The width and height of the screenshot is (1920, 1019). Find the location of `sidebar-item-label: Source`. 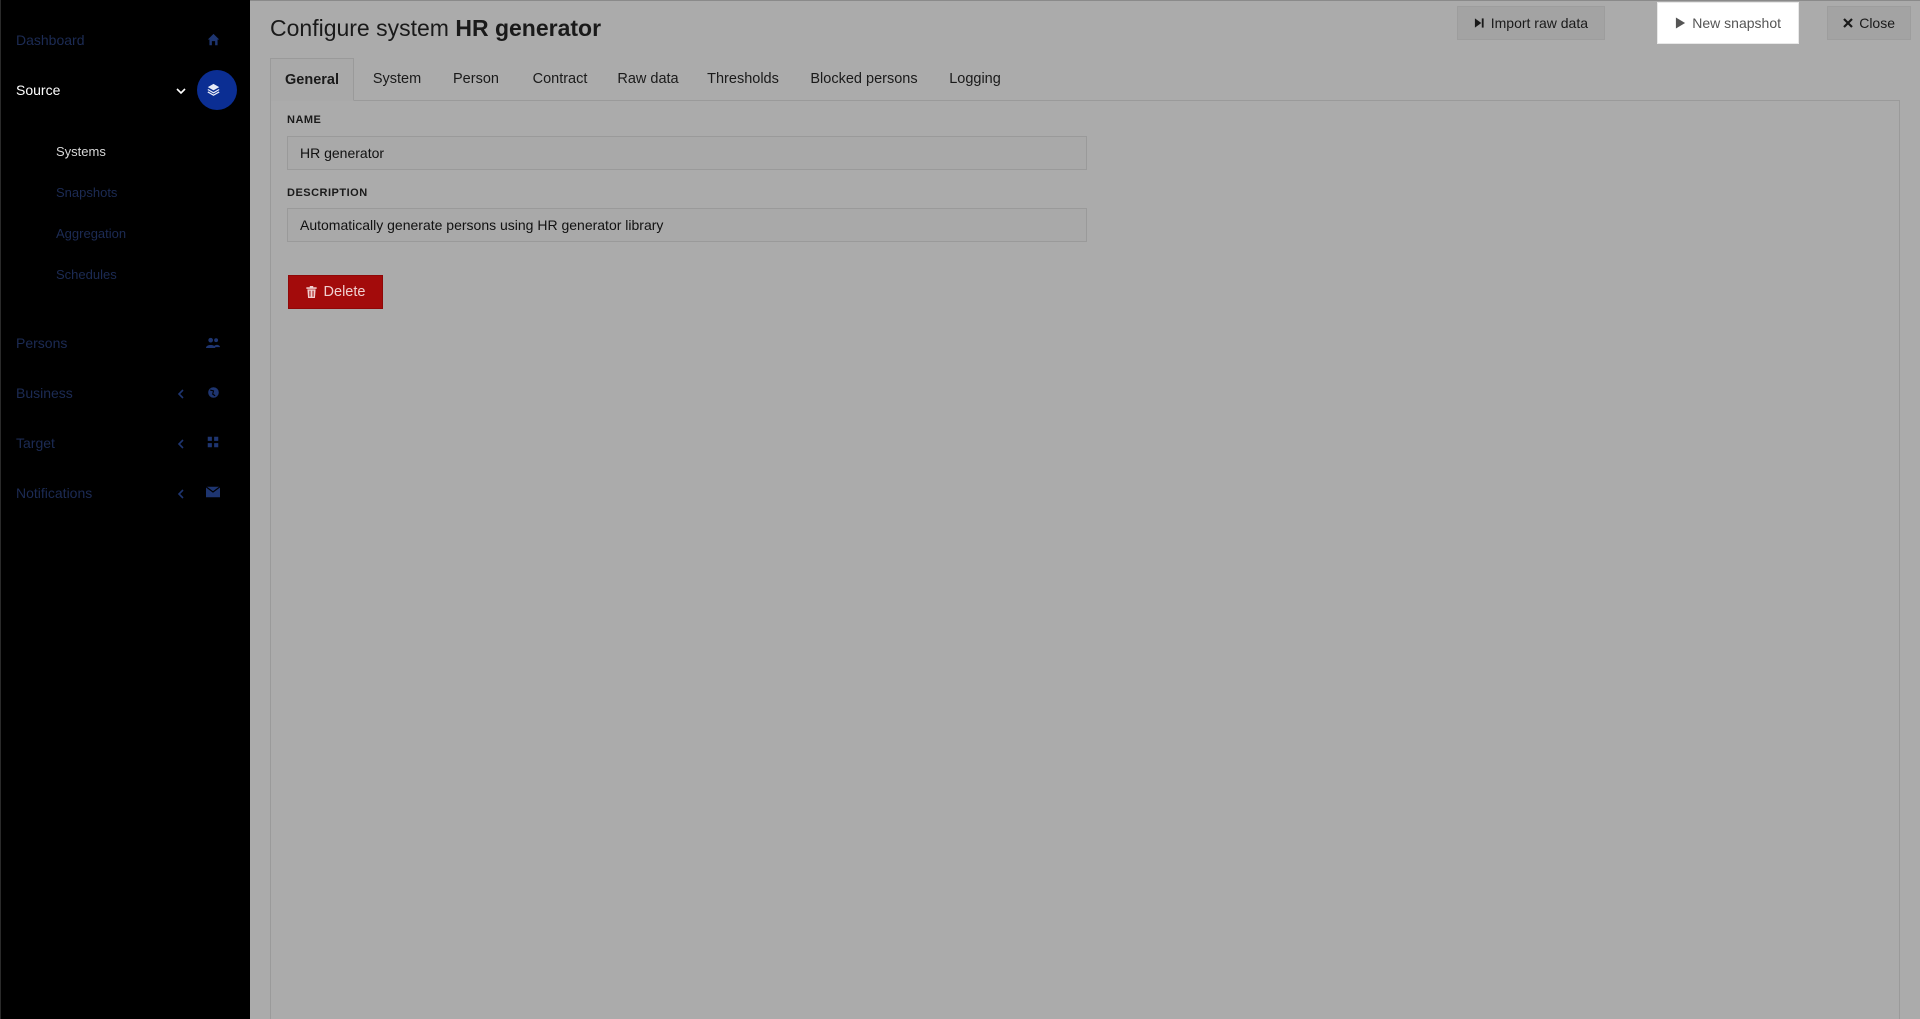

sidebar-item-label: Source is located at coordinates (38, 90).